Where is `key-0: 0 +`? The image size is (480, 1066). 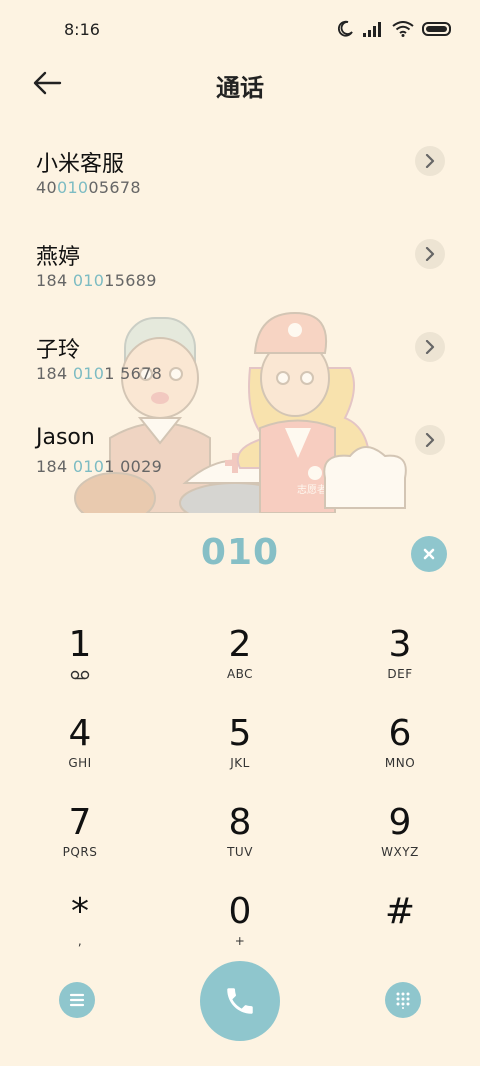
key-0: 0 + is located at coordinates (240, 932).